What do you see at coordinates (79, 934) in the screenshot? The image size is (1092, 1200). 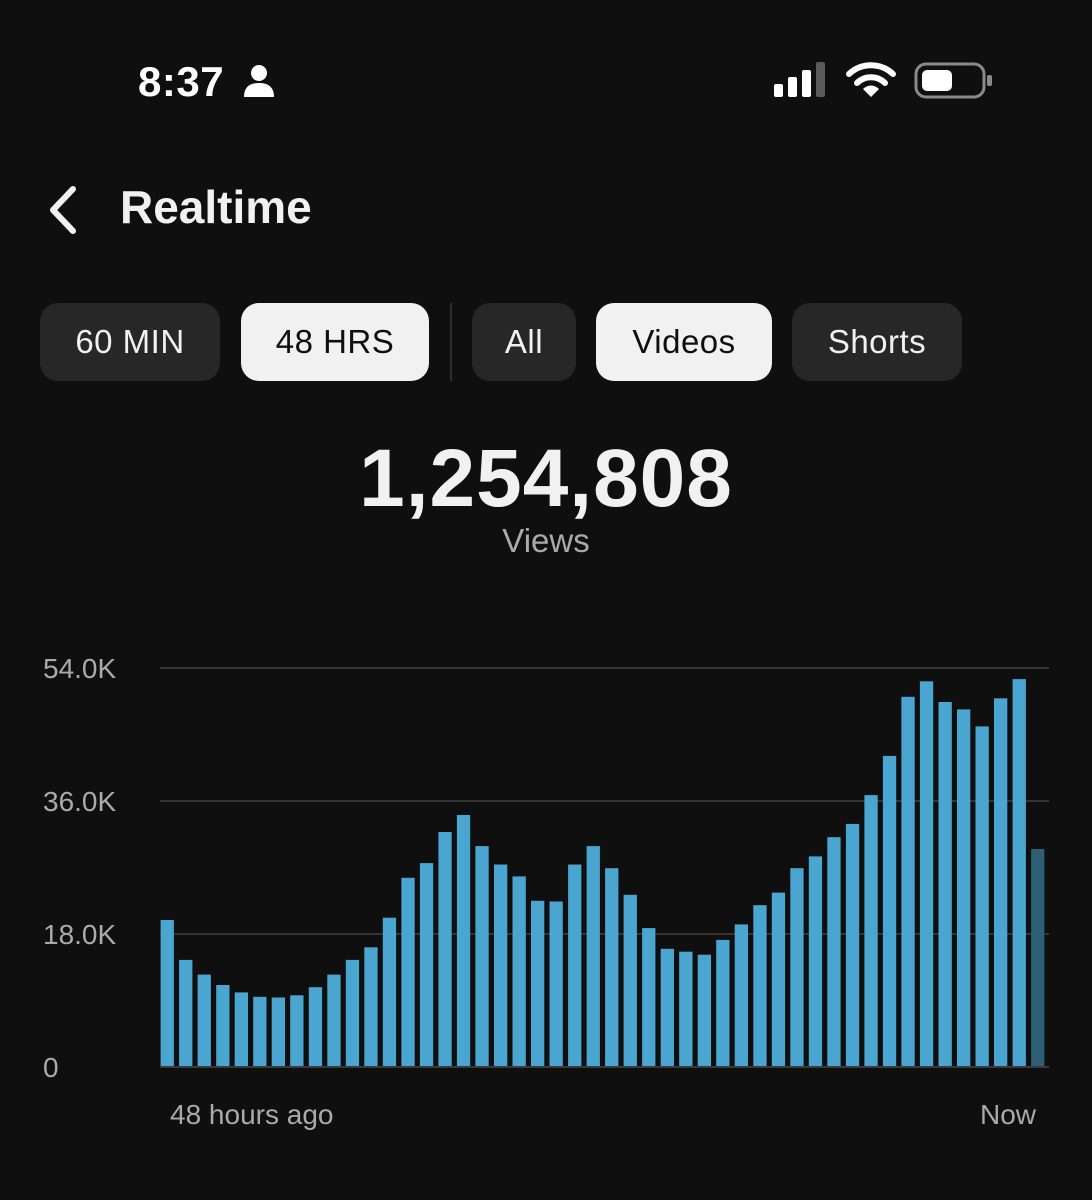 I see `y-tick-label: 18.0K` at bounding box center [79, 934].